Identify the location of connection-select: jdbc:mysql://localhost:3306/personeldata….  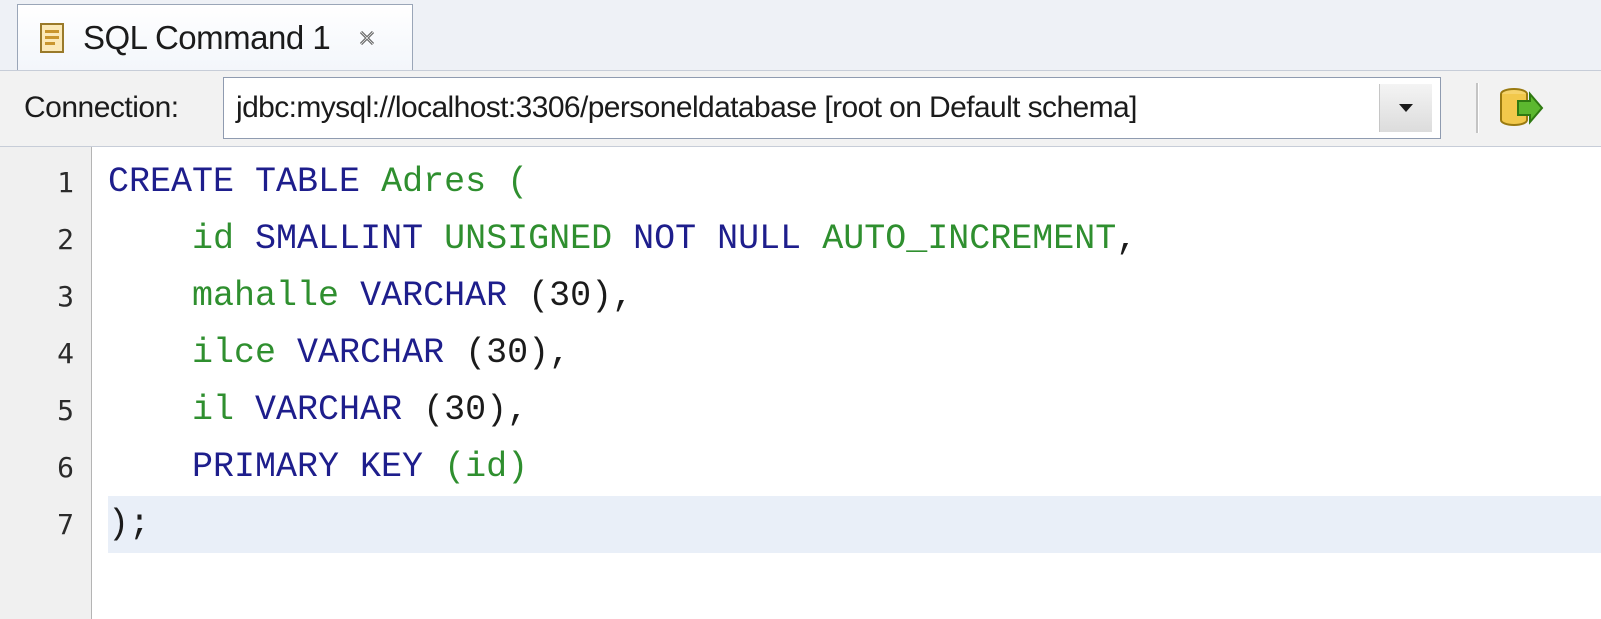
(832, 108).